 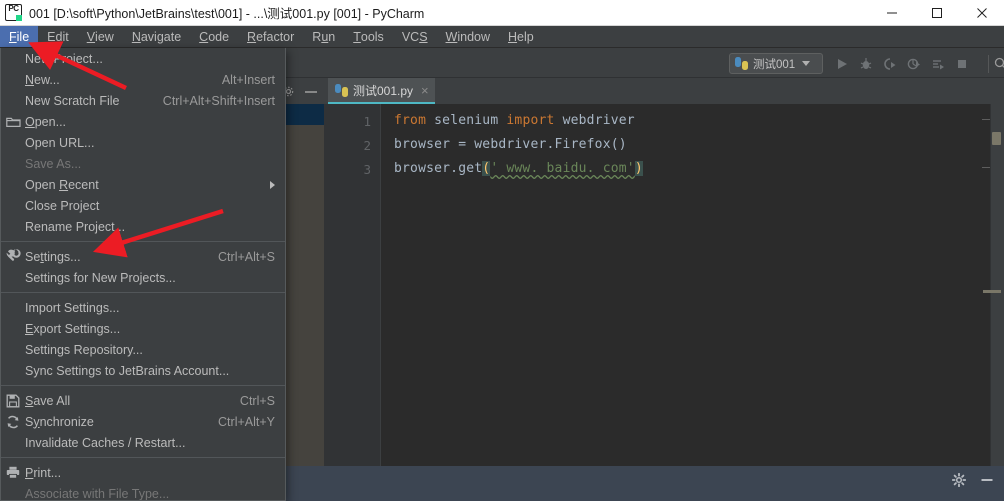 What do you see at coordinates (562, 168) in the screenshot?
I see `string-literal: ' www. baidu. com'` at bounding box center [562, 168].